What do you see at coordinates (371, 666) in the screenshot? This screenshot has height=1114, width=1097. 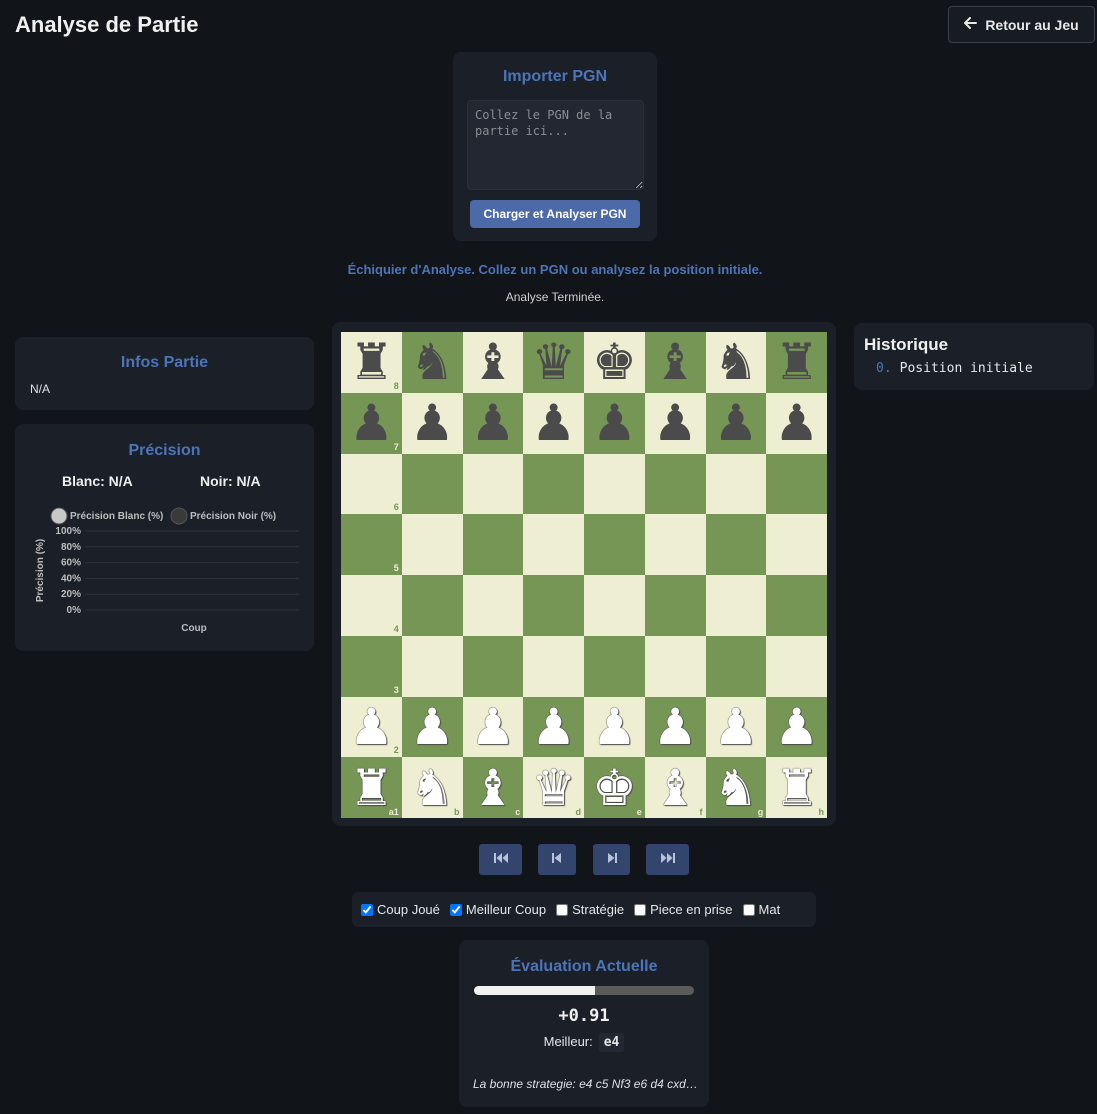 I see `square-a3: 3` at bounding box center [371, 666].